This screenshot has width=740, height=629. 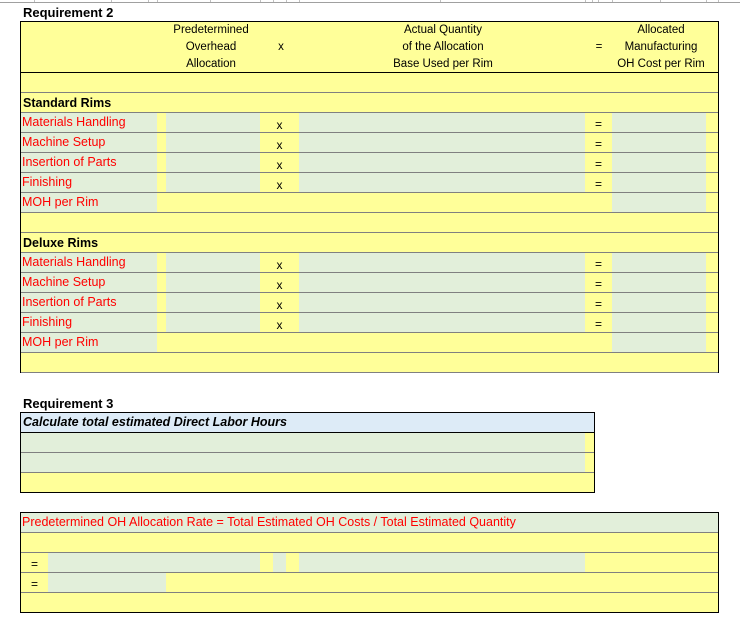 I want to click on header-predetermined-overhead: Predetermined Overhead Allocation, so click(x=211, y=47).